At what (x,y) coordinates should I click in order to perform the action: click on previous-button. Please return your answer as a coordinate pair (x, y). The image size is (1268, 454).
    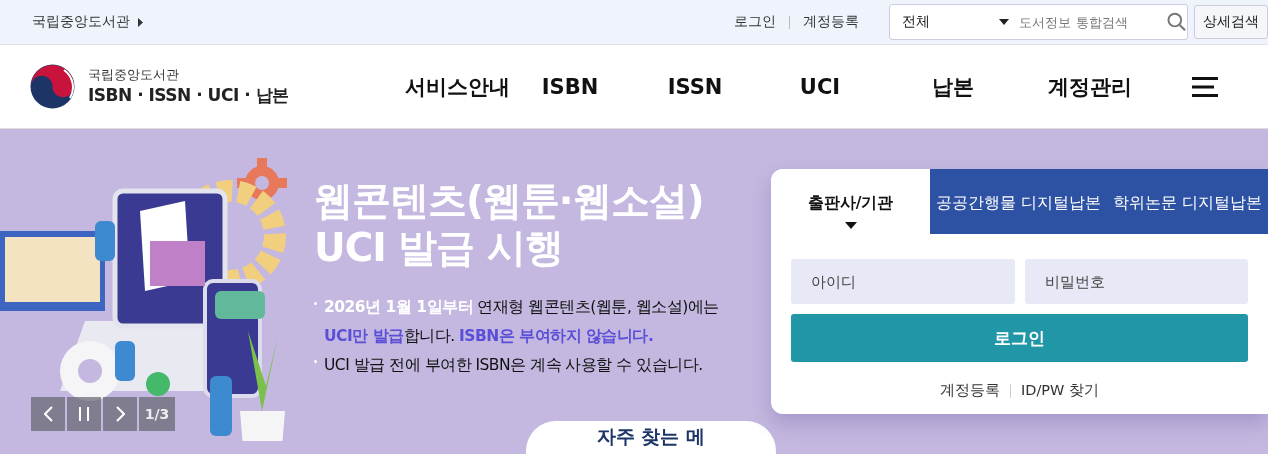
    Looking at the image, I should click on (48, 414).